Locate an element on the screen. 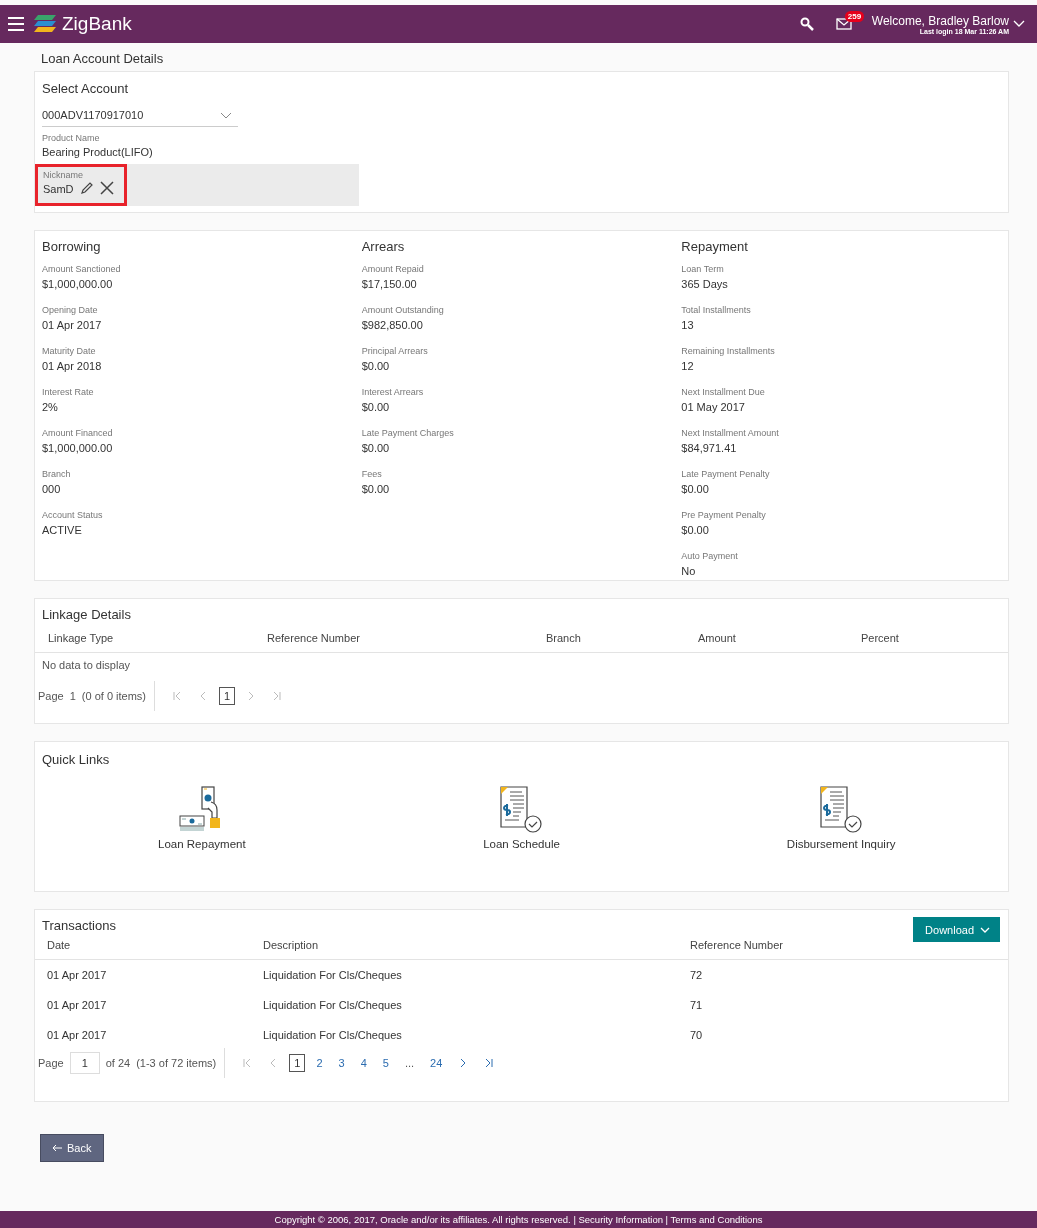 The image size is (1037, 1228). field-label: Branch is located at coordinates (57, 474).